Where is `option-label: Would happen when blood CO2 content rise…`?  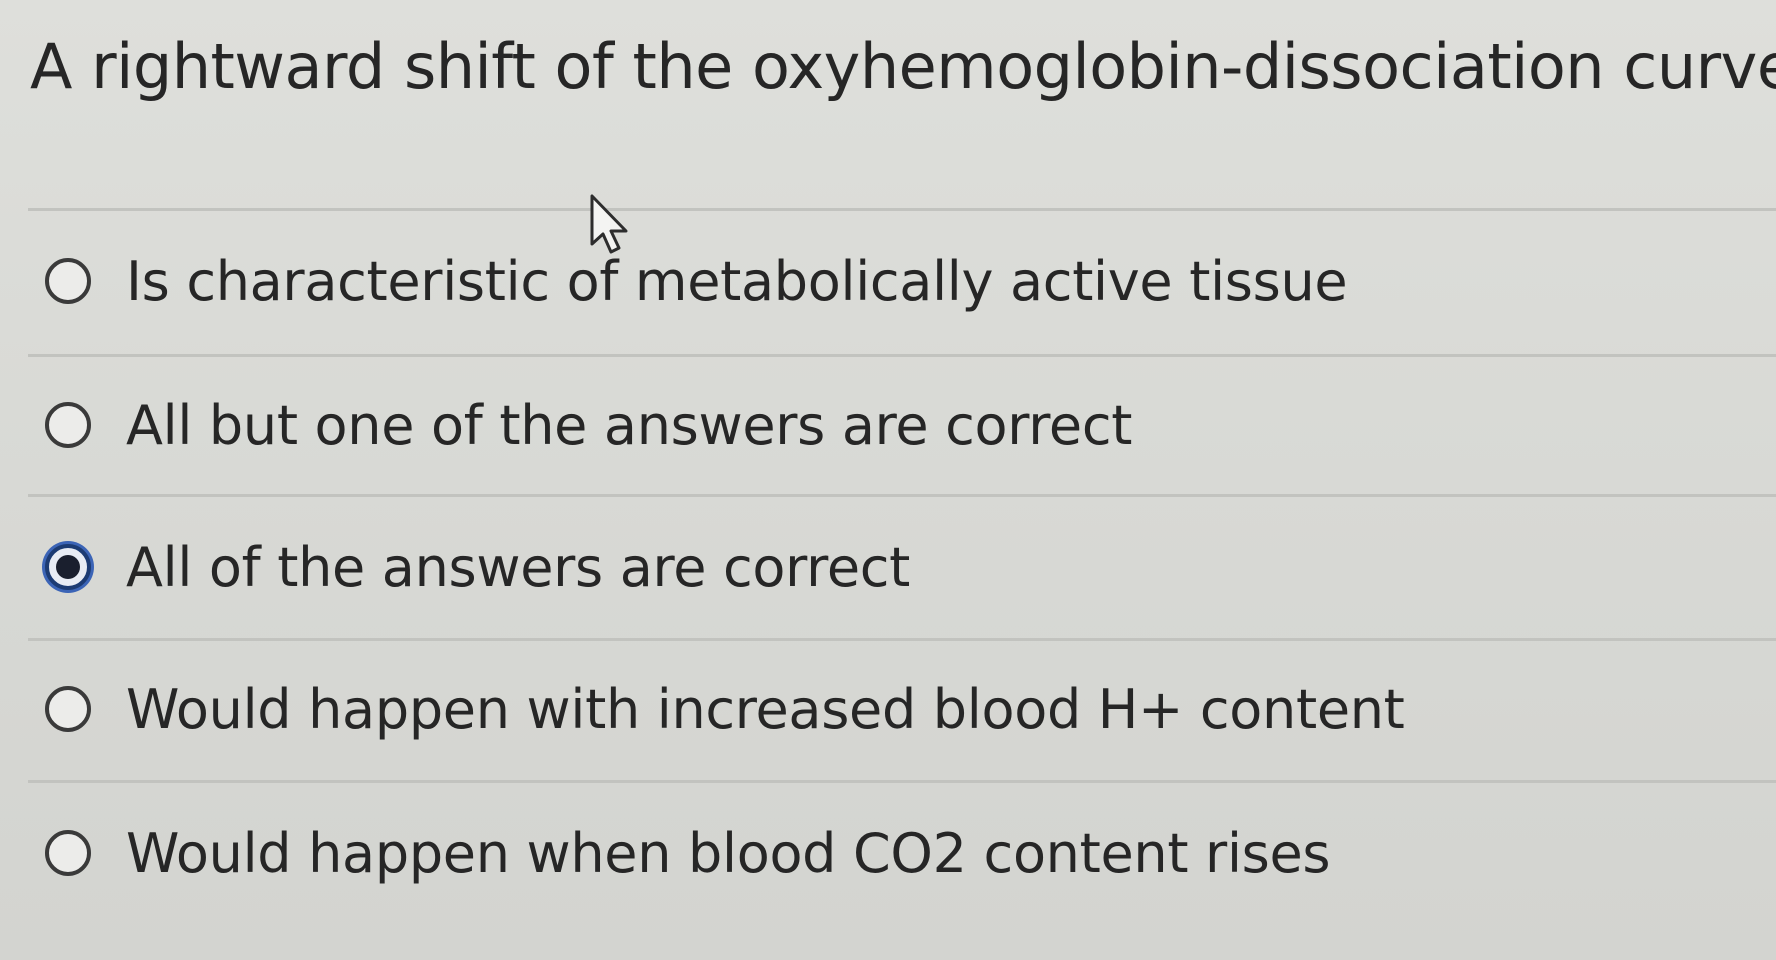
option-label: Would happen when blood CO2 content rise… is located at coordinates (728, 853).